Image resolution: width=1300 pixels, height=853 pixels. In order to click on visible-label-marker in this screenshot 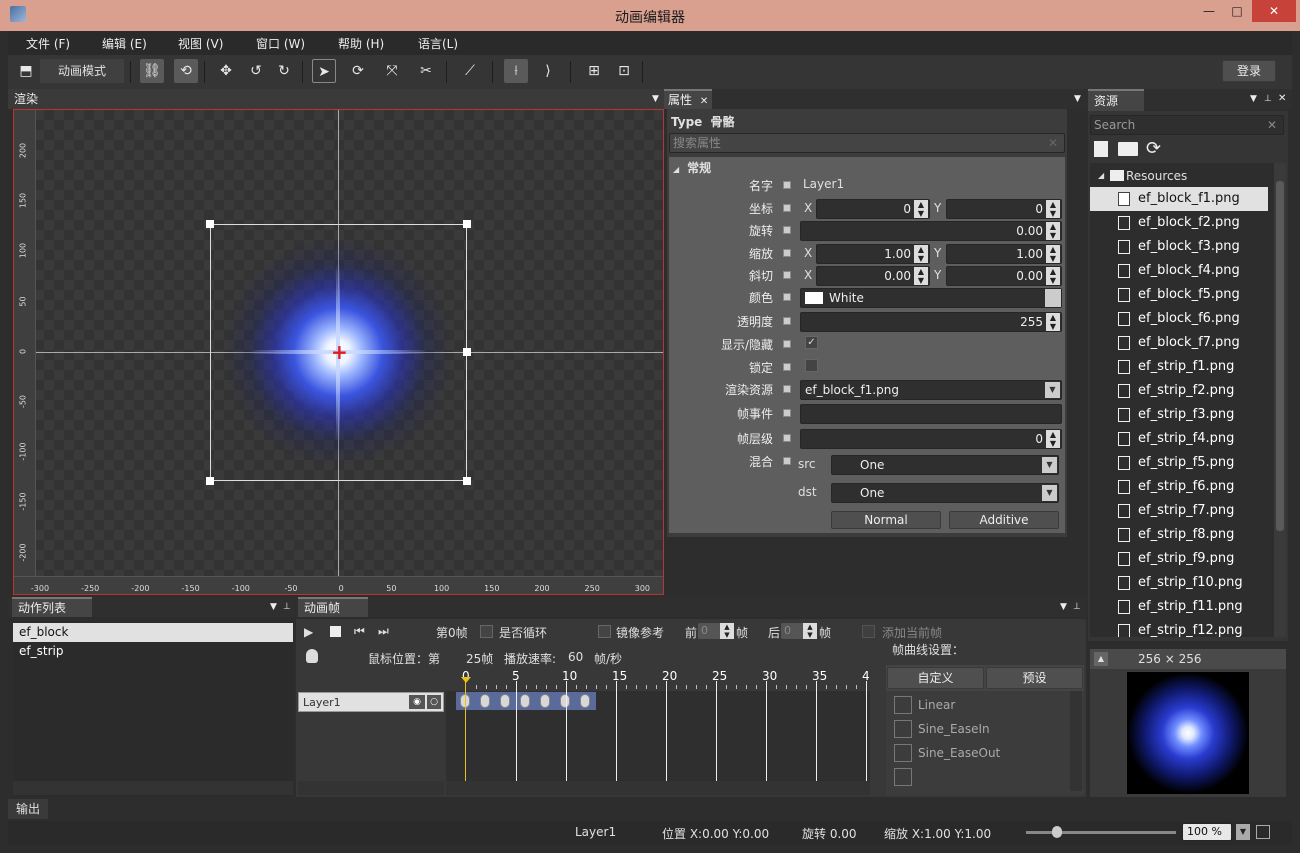, I will do `click(787, 344)`.